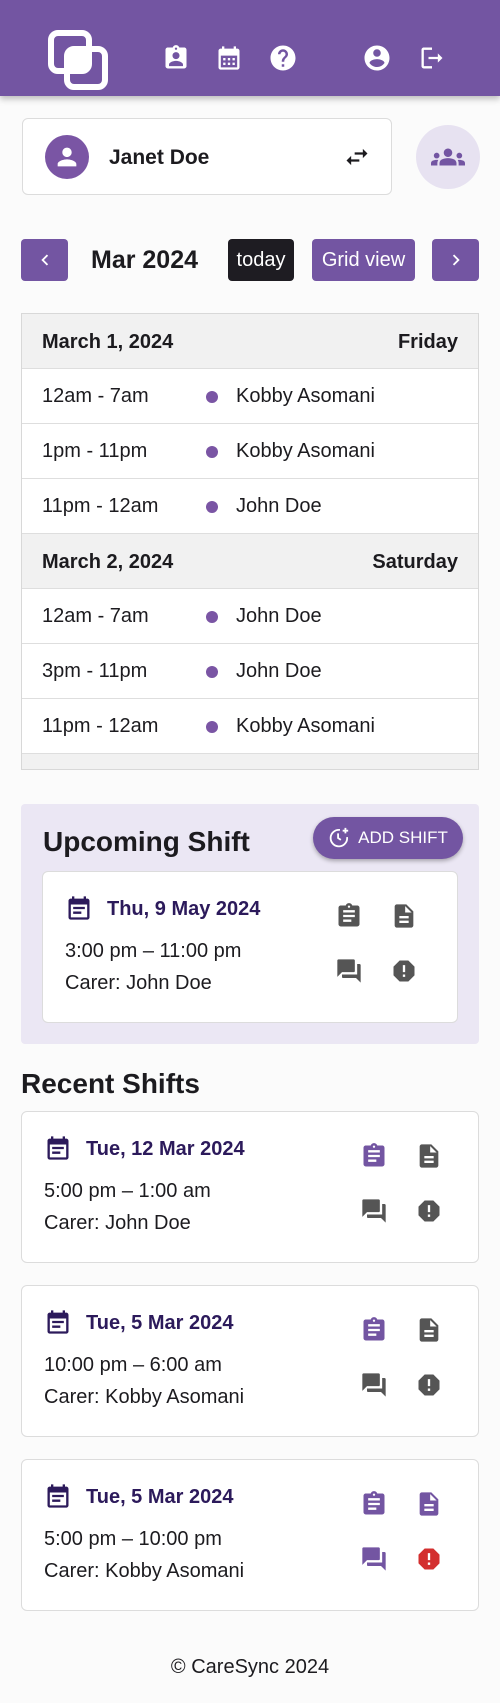 The width and height of the screenshot is (500, 1703). I want to click on shift-date: Tue, 12 Mar 2024, so click(165, 1149).